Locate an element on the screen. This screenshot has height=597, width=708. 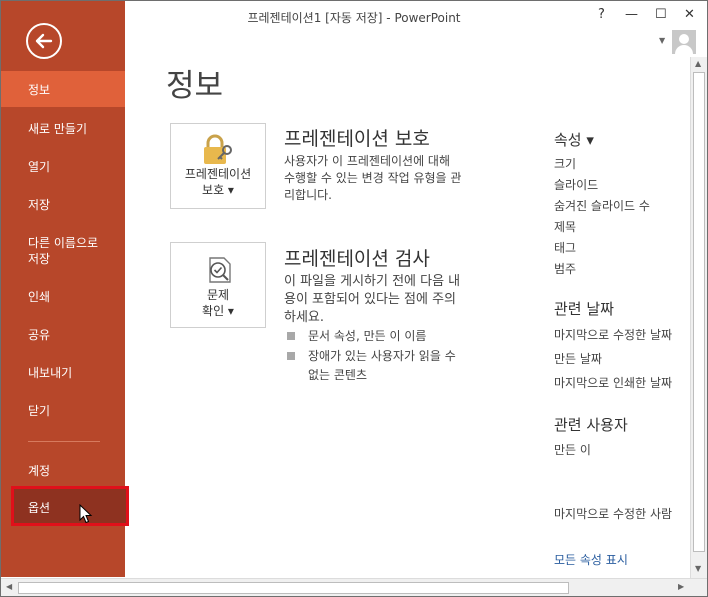
sidebar-item-label: 옵션 is located at coordinates (39, 508).